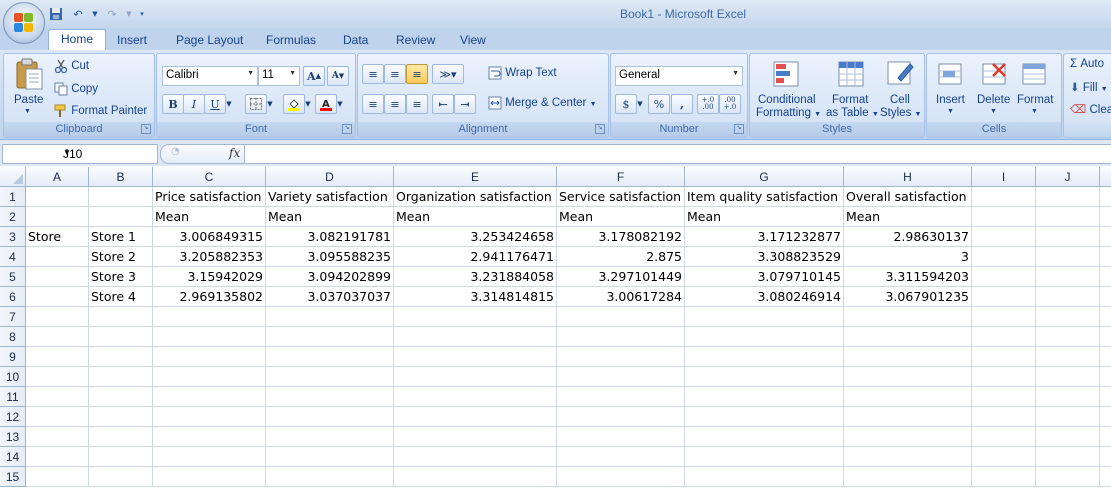 The height and width of the screenshot is (491, 1111). What do you see at coordinates (121, 457) in the screenshot?
I see `cell-b14` at bounding box center [121, 457].